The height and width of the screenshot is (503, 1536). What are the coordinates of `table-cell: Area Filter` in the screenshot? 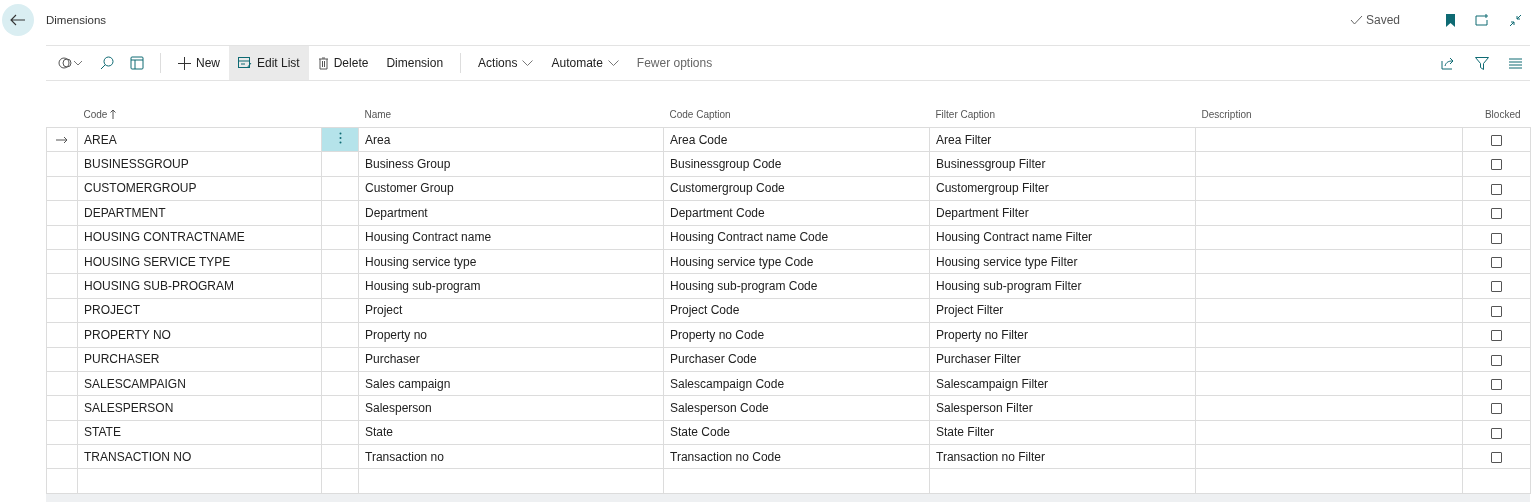 It's located at (1062, 139).